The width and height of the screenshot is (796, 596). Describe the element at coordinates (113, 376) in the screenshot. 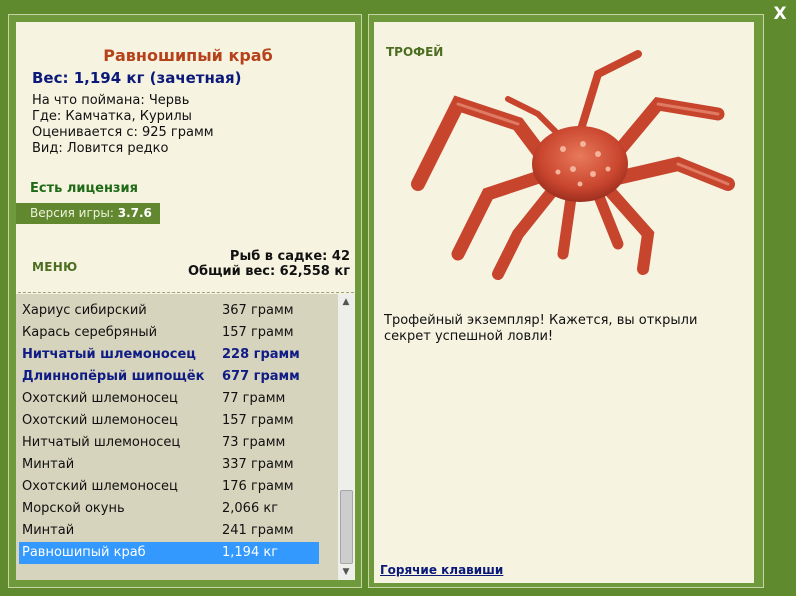

I see `catch-fish-name: Длиннопёрый шипощёк` at that location.